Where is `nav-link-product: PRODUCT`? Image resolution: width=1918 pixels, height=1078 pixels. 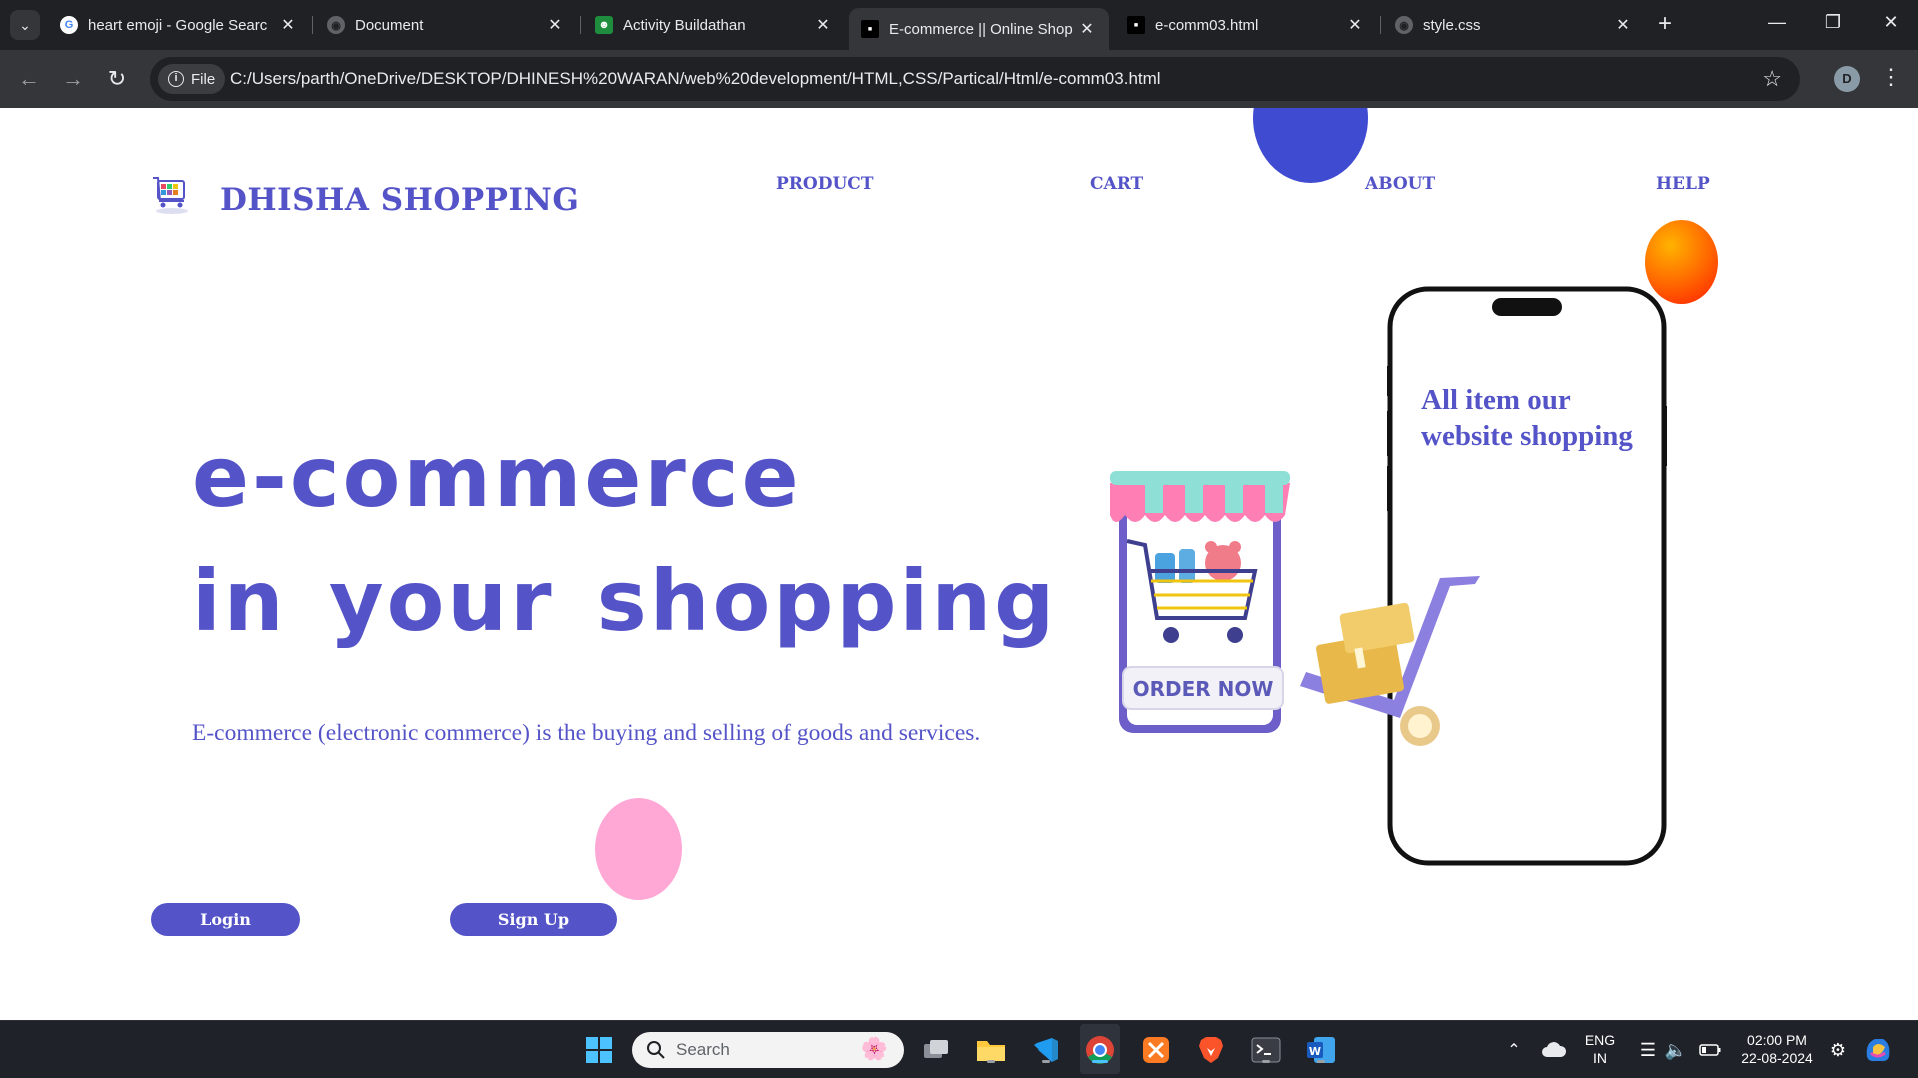 nav-link-product: PRODUCT is located at coordinates (824, 184).